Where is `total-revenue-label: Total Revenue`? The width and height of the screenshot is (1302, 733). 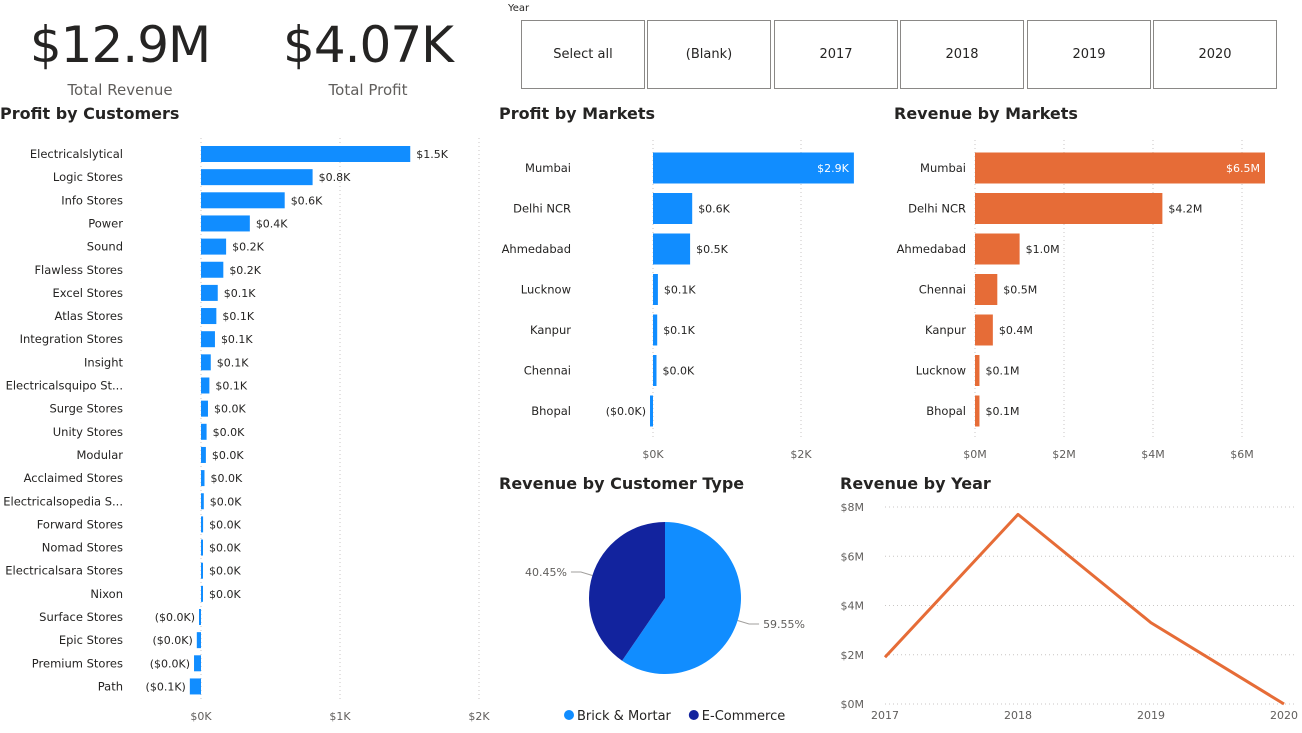 total-revenue-label: Total Revenue is located at coordinates (120, 90).